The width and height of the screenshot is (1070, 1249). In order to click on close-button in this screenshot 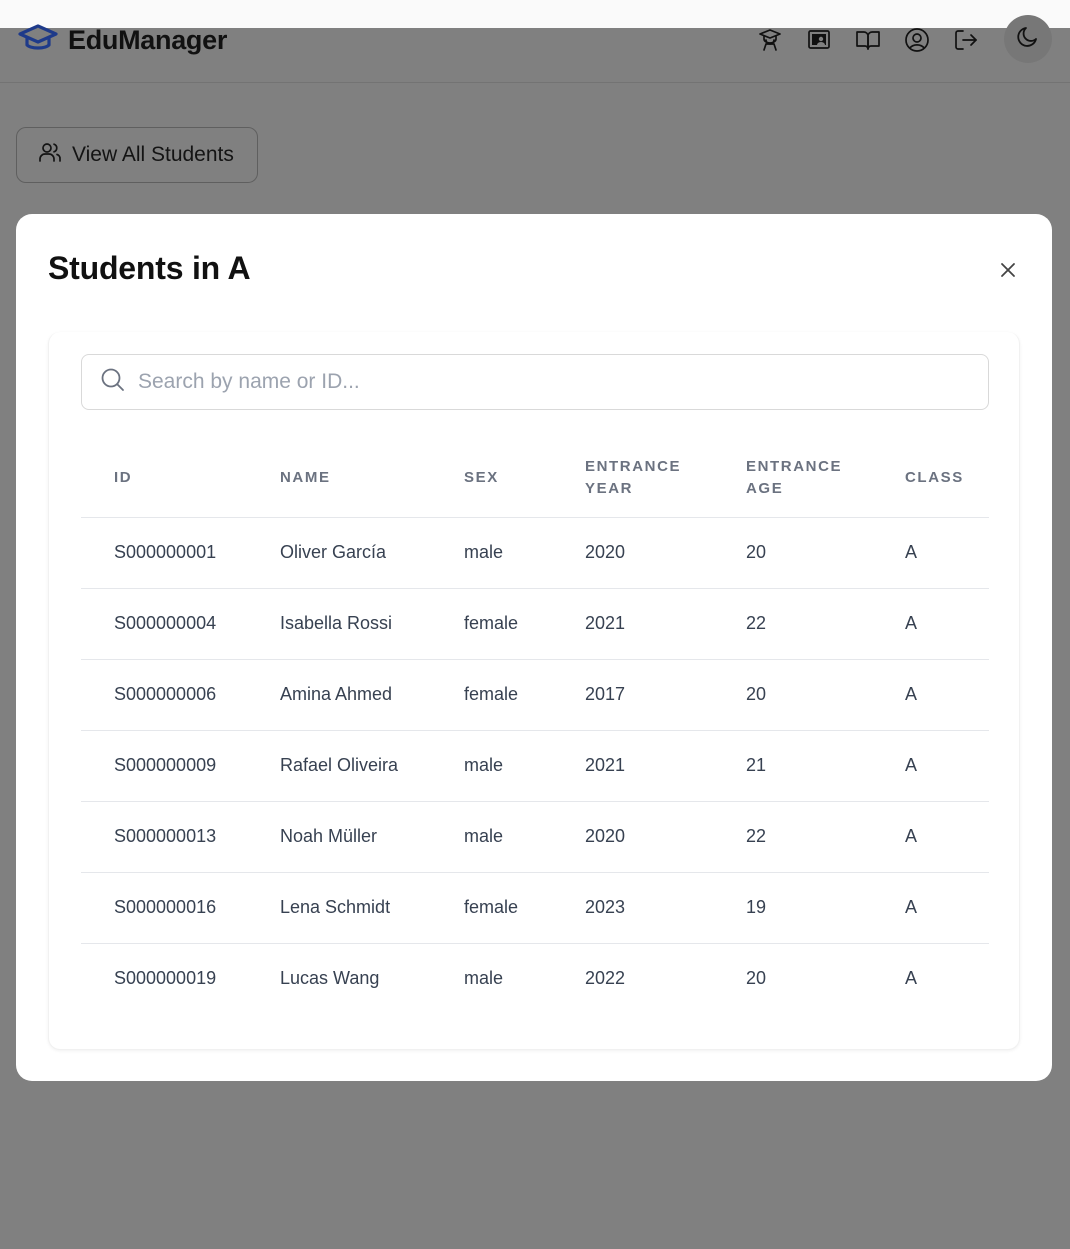, I will do `click(1008, 272)`.